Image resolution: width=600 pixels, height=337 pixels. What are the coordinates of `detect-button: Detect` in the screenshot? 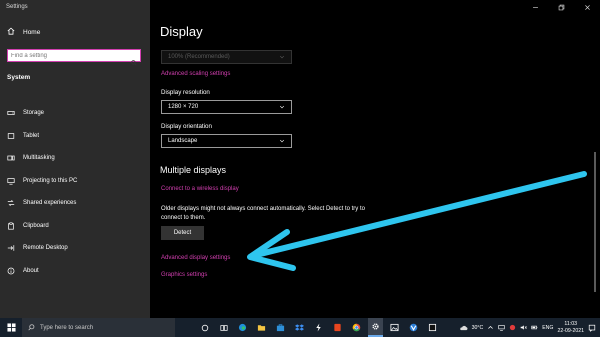 It's located at (182, 233).